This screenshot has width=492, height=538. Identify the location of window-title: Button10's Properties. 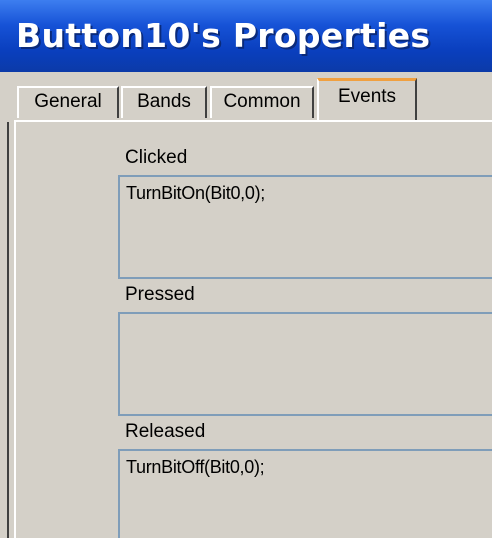
(223, 35).